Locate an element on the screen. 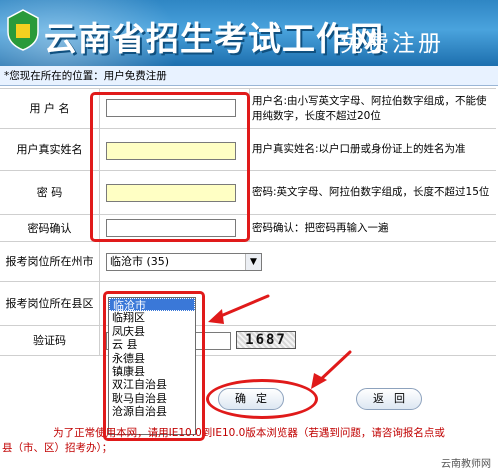  confirm-cell is located at coordinates (175, 228).